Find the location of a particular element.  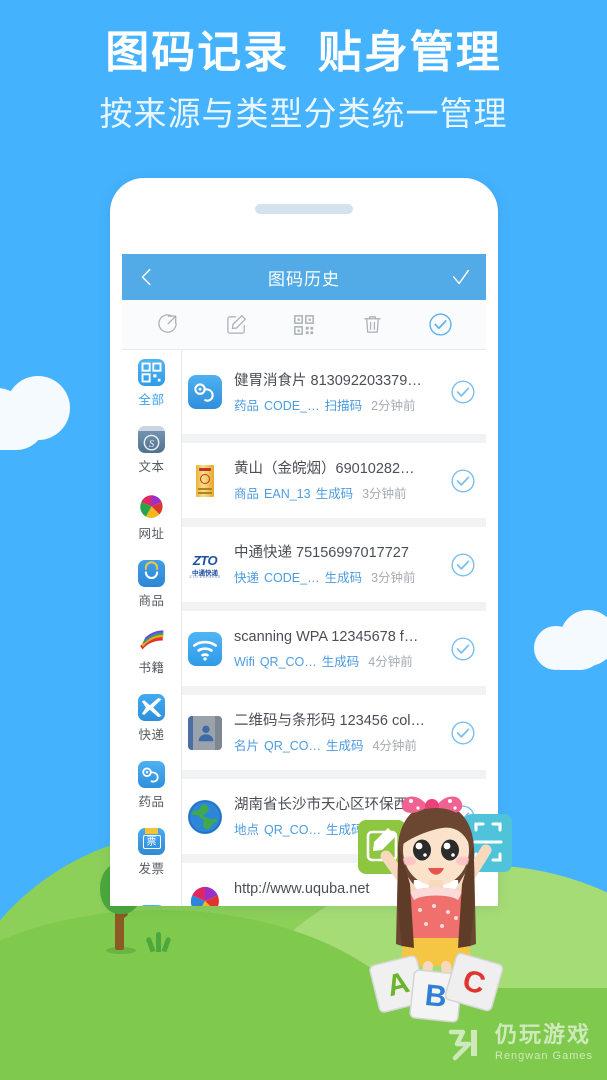

trash-icon is located at coordinates (372, 324).